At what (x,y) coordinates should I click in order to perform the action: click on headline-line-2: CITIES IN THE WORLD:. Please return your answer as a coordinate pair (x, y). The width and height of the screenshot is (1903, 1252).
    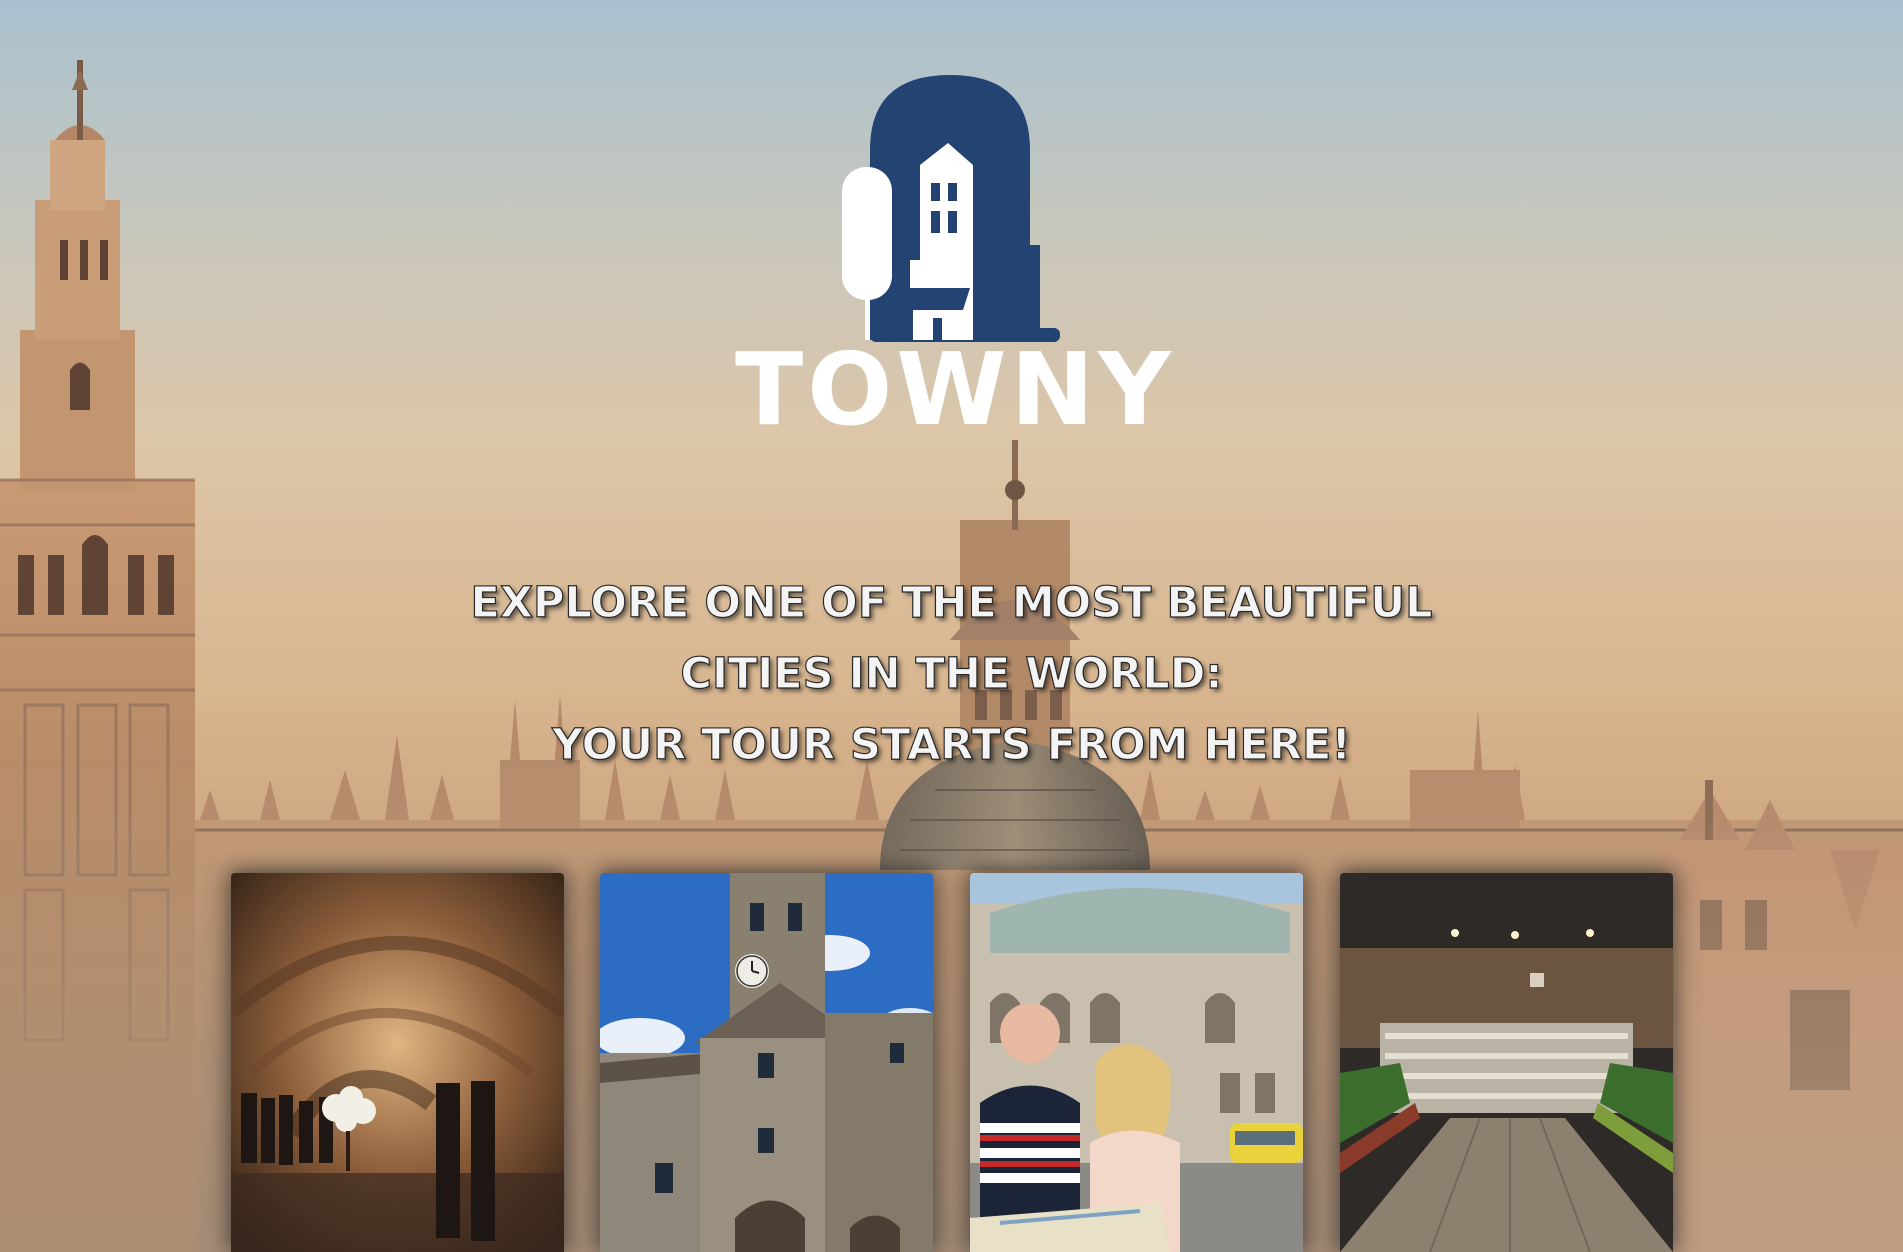
    Looking at the image, I should click on (951, 673).